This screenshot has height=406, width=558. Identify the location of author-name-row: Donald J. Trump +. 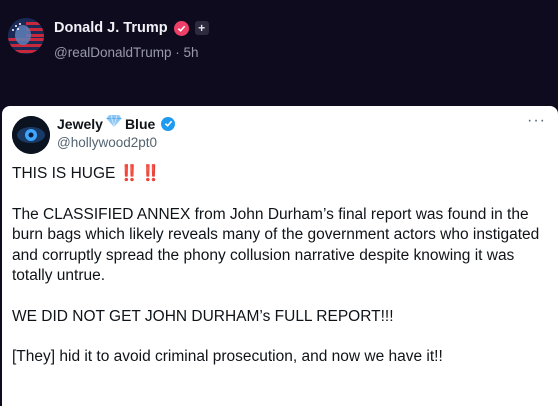
(131, 28).